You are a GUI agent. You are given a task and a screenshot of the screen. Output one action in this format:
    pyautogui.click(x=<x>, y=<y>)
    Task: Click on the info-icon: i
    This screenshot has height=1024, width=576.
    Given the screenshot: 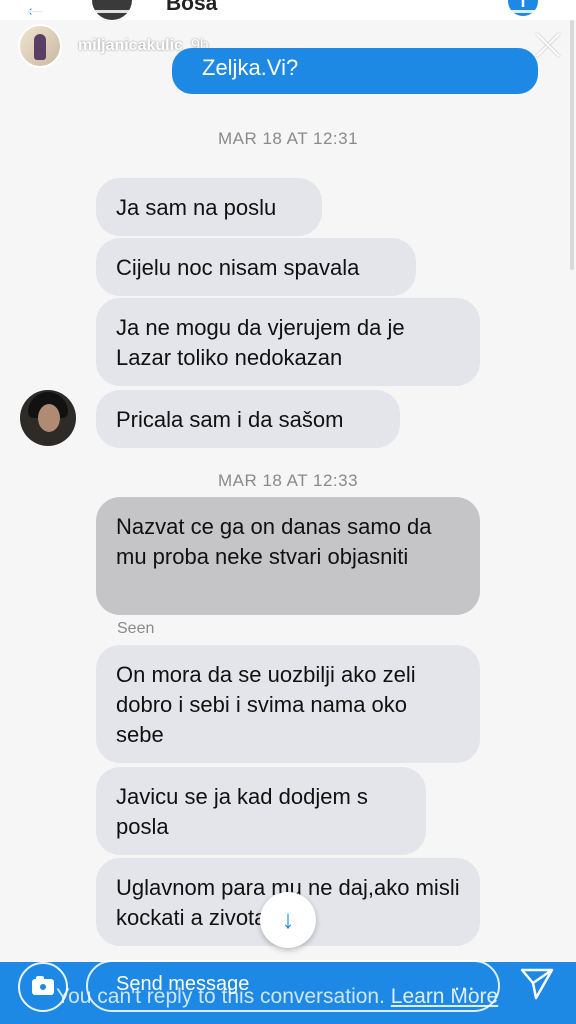 What is the action you would take?
    pyautogui.click(x=523, y=8)
    